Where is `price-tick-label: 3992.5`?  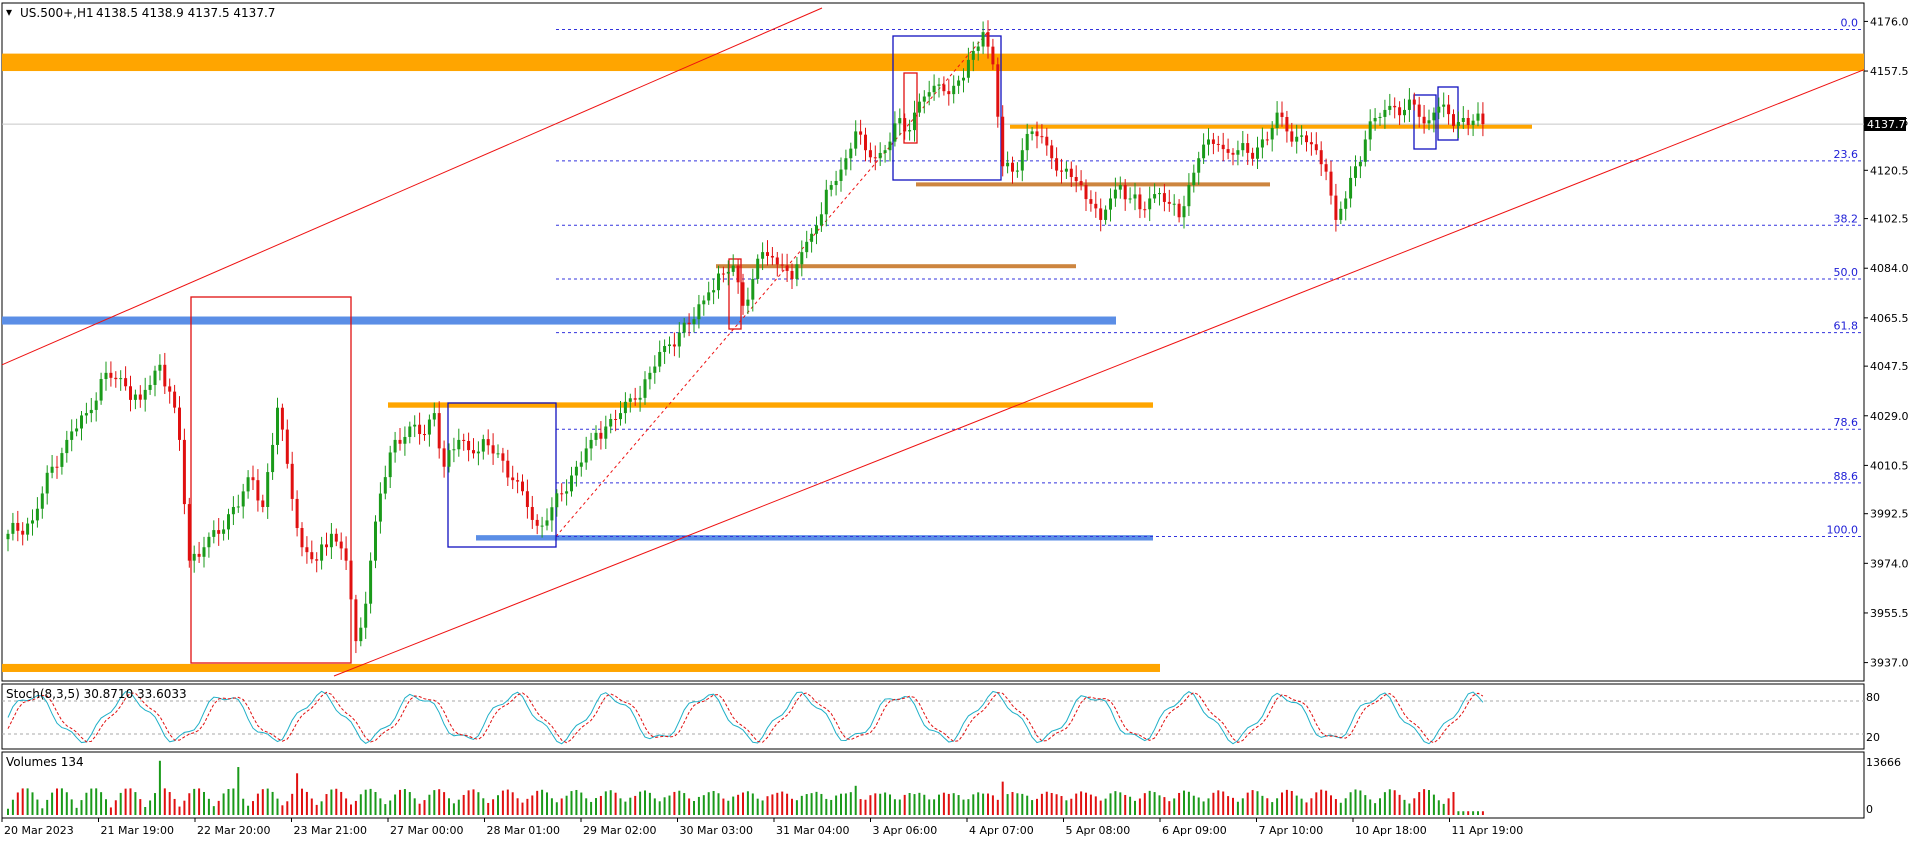
price-tick-label: 3992.5 is located at coordinates (1889, 514).